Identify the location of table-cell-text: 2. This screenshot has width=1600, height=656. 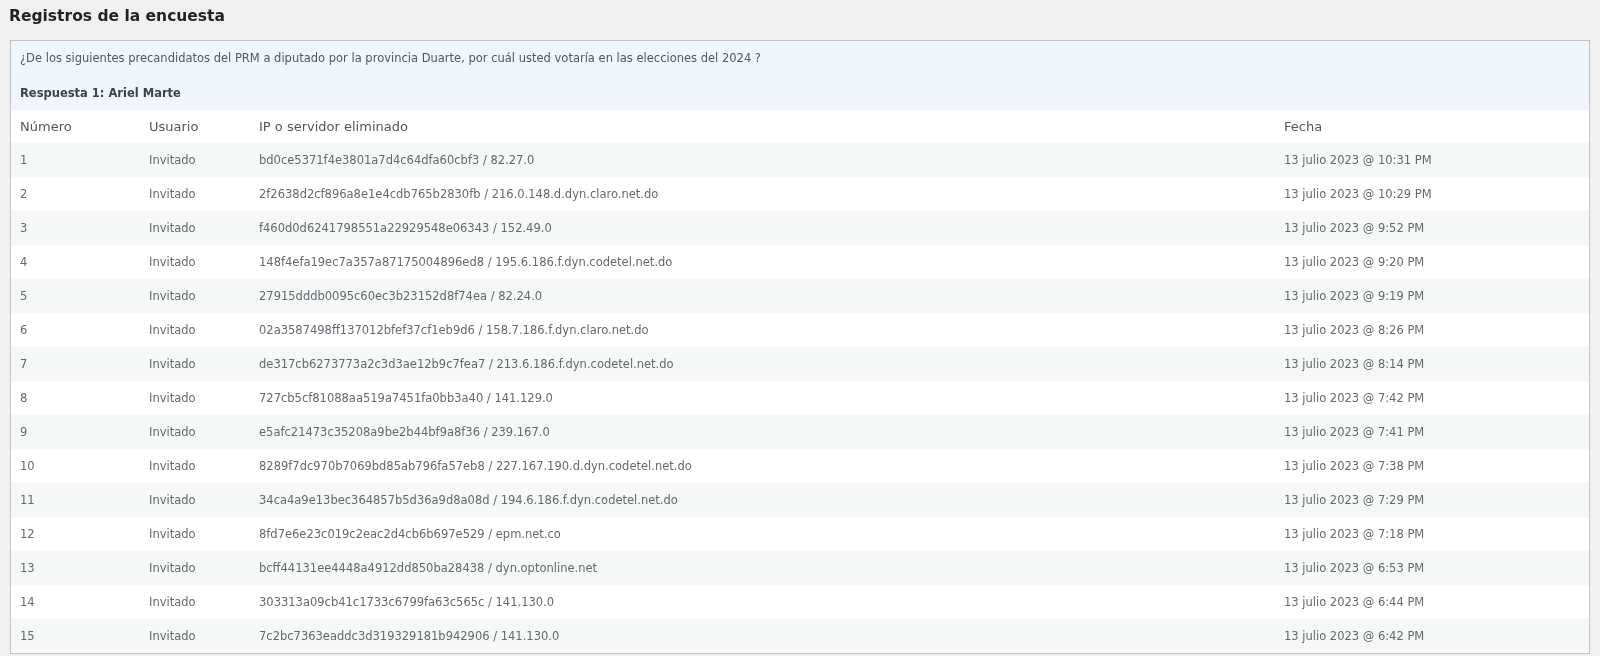
(24, 194).